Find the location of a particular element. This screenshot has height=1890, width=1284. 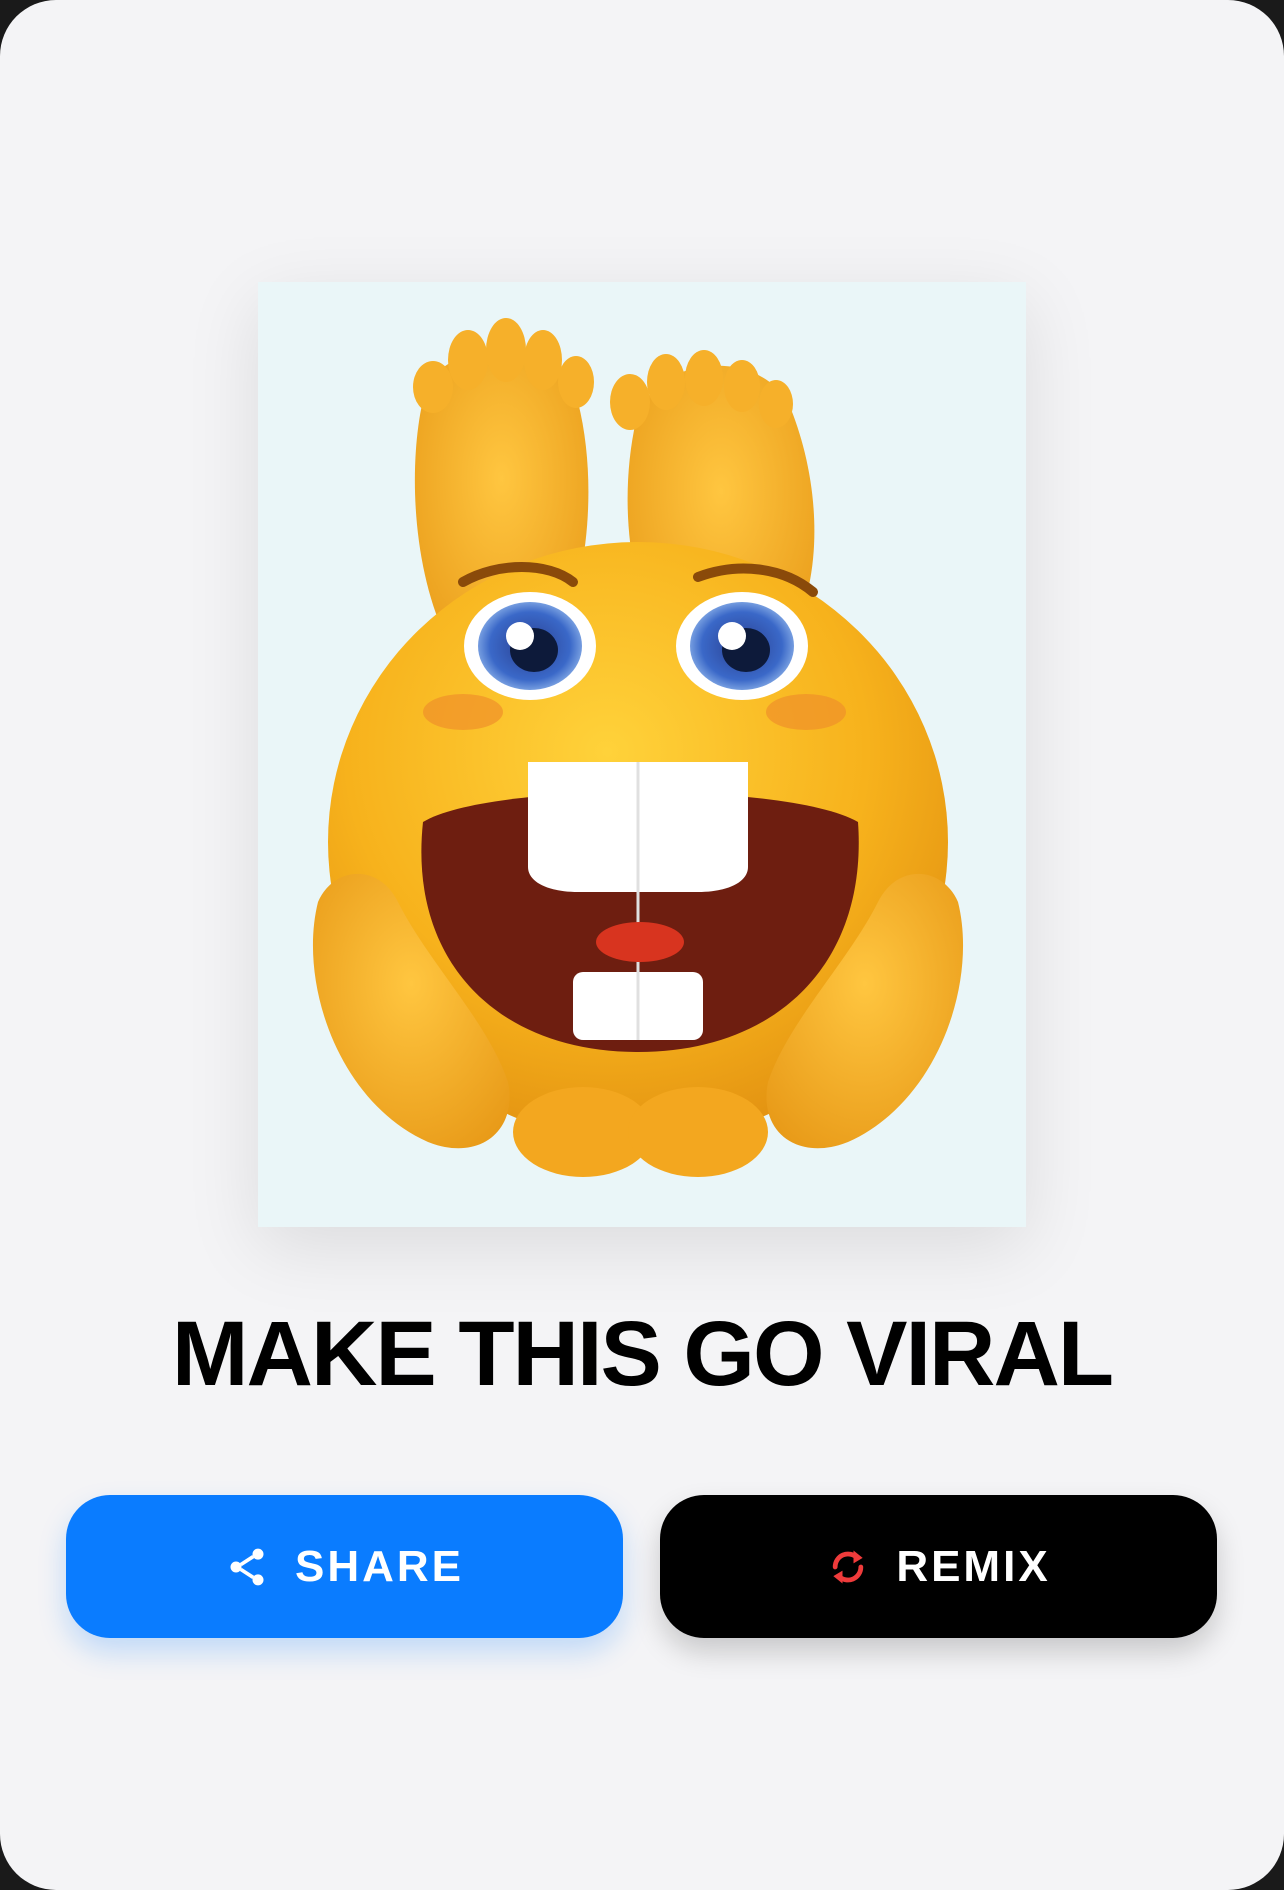

share-label: SHARE is located at coordinates (379, 1566).